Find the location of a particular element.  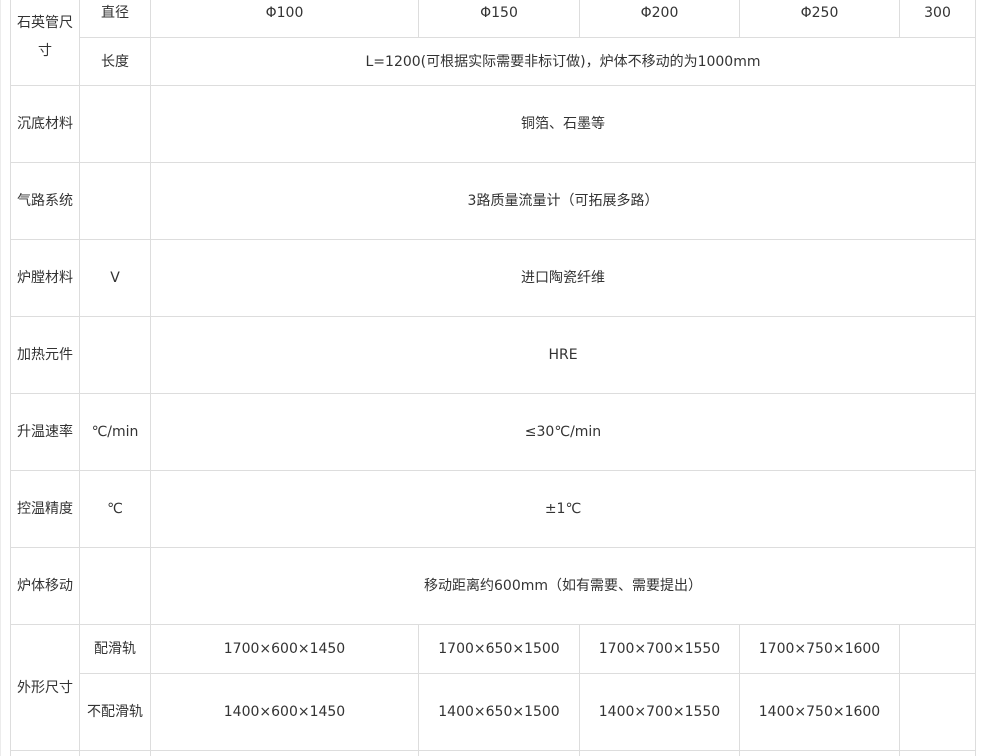

row-category: 控温精度 is located at coordinates (45, 509).